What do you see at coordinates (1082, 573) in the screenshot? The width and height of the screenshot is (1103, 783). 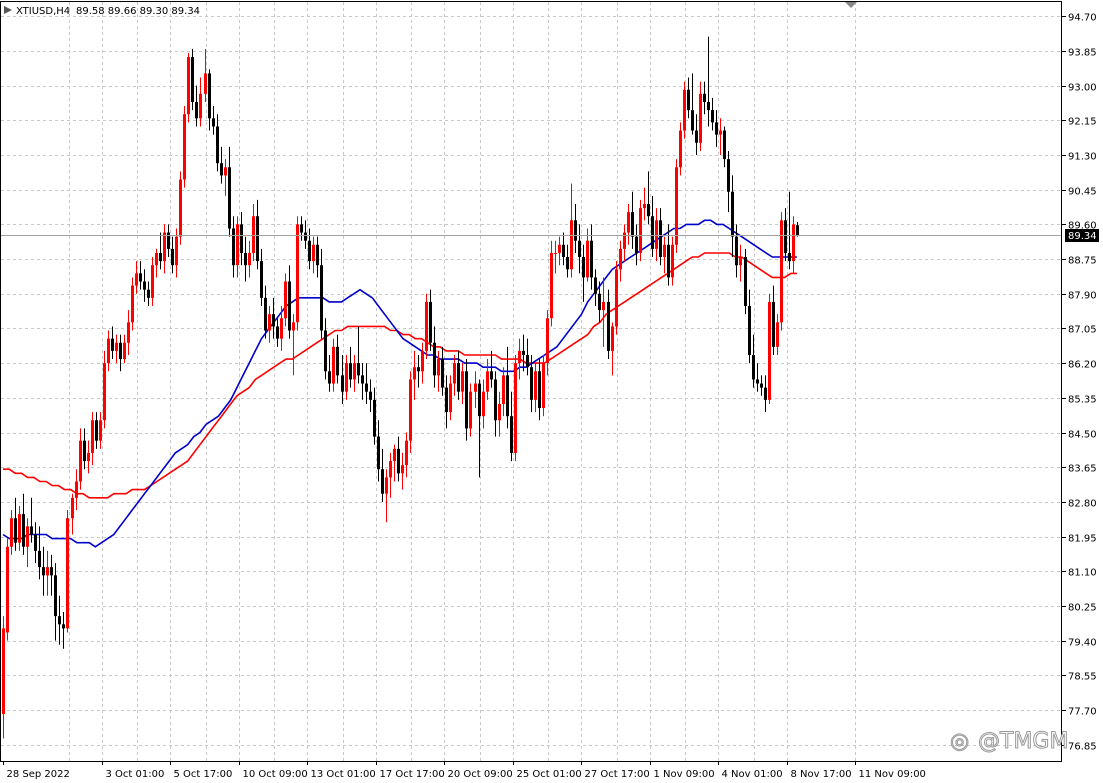 I see `y-tick-label: 81.10` at bounding box center [1082, 573].